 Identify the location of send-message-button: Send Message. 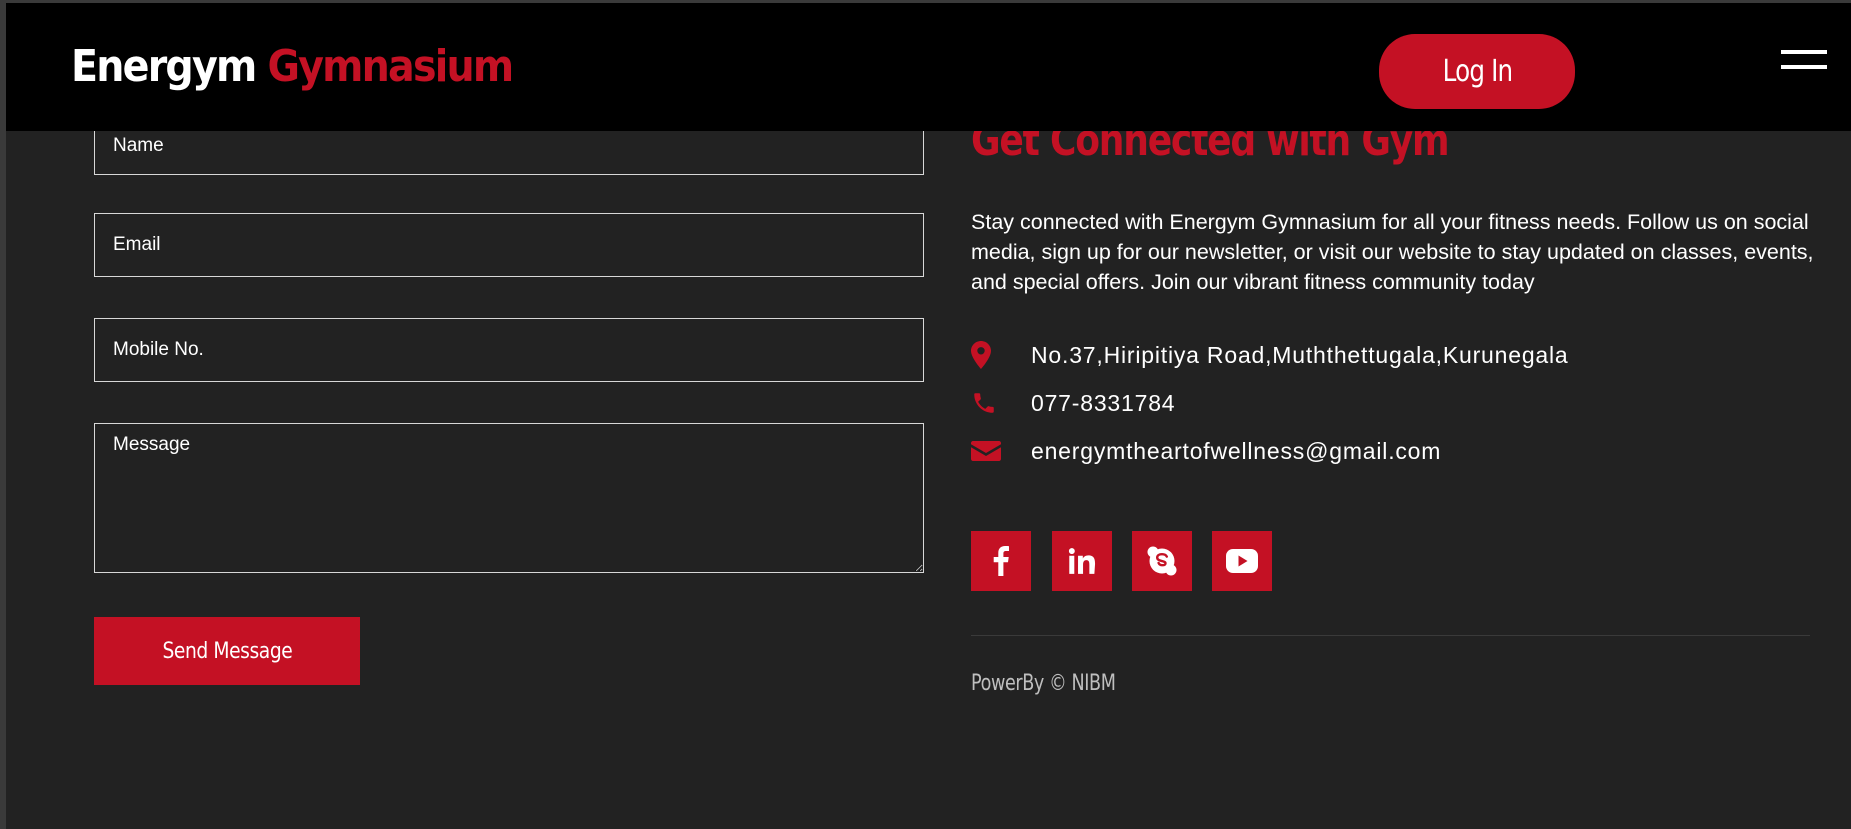
(227, 651).